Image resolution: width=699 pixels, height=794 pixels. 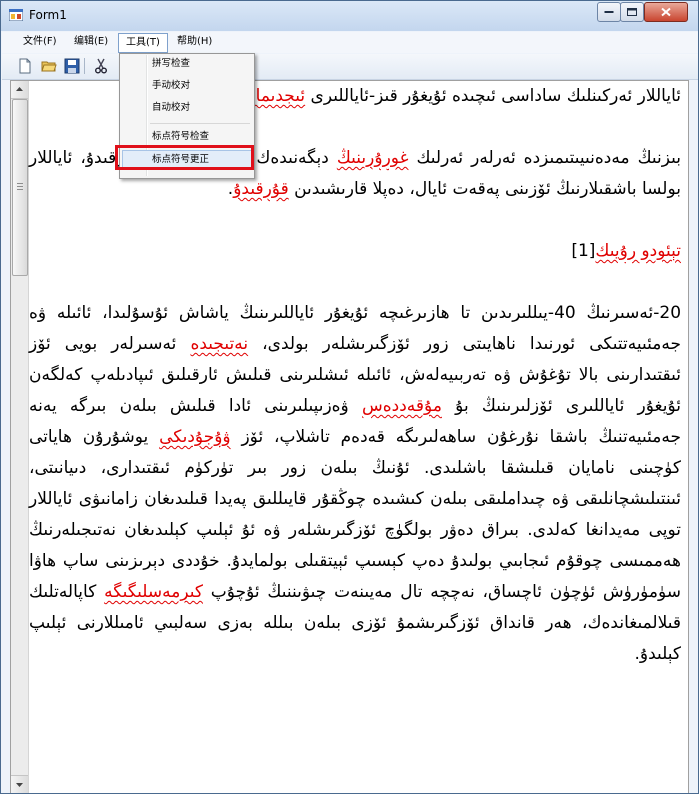 What do you see at coordinates (638, 251) in the screenshot?
I see `misspelled-word: تېئودو رۇيىك` at bounding box center [638, 251].